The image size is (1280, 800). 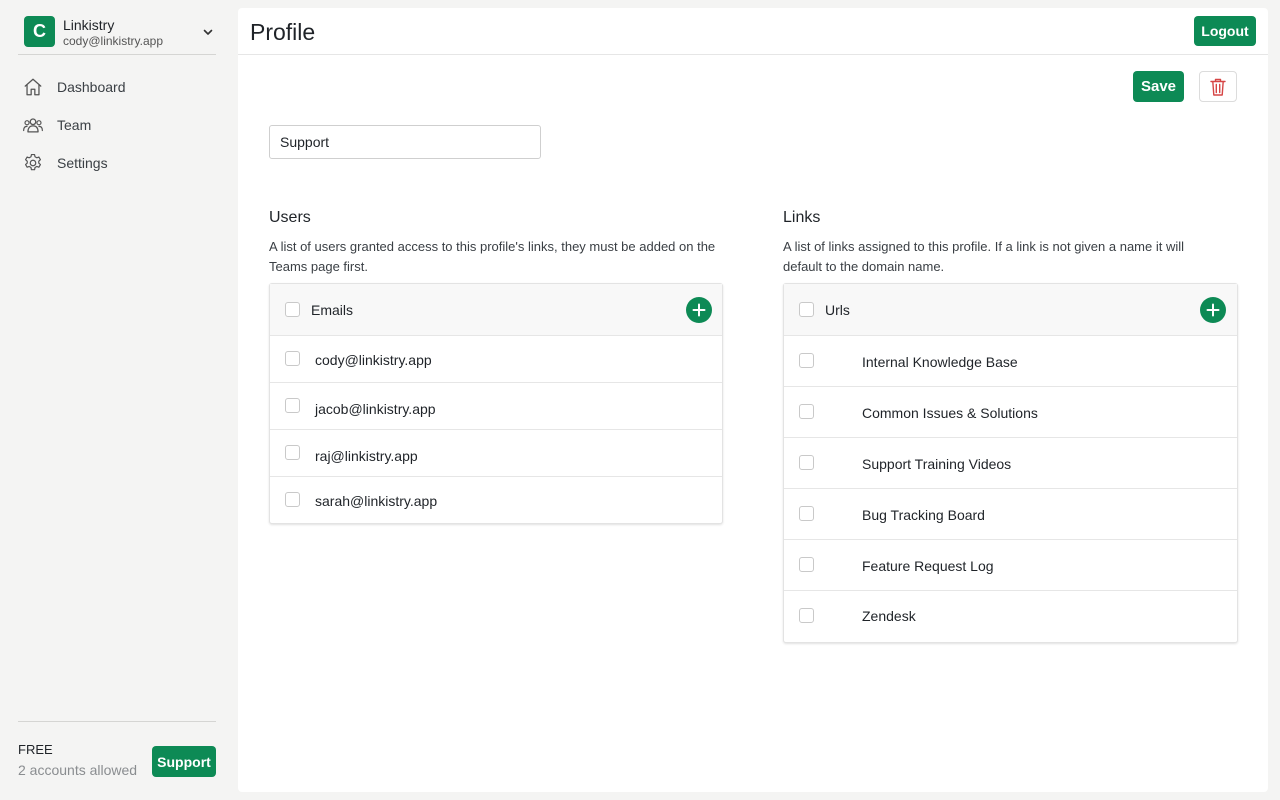 I want to click on table-row: Bug Tracking Board, so click(x=1010, y=514).